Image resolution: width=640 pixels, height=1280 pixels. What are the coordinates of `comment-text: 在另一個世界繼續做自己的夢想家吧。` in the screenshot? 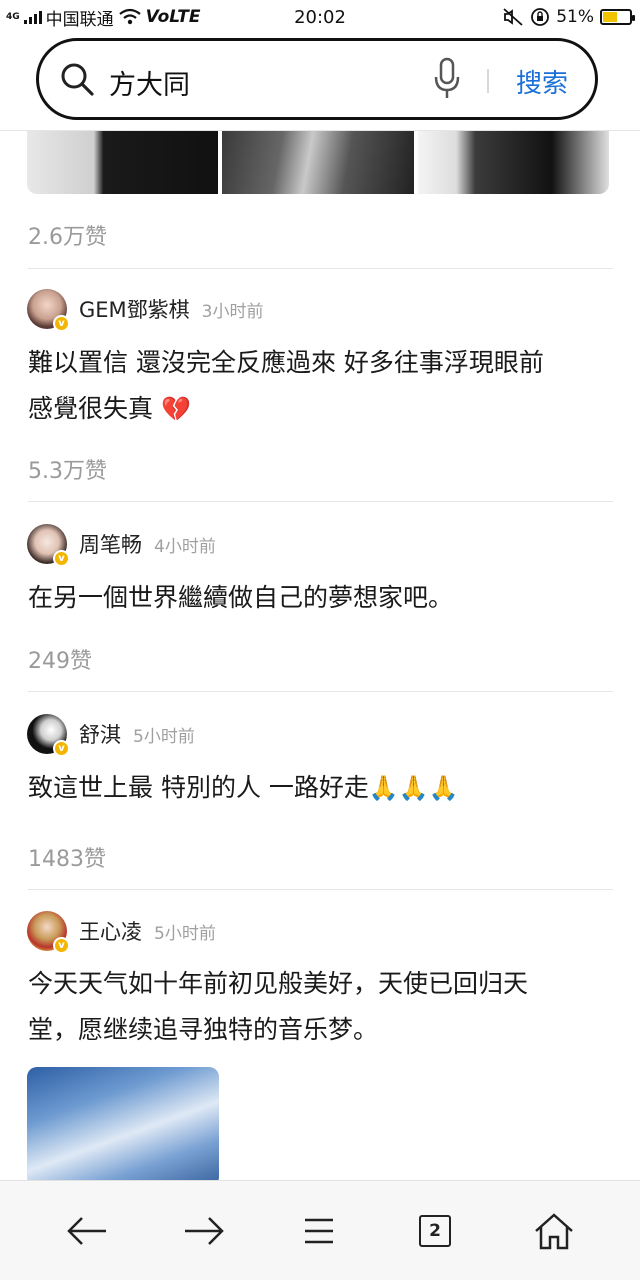 It's located at (321, 598).